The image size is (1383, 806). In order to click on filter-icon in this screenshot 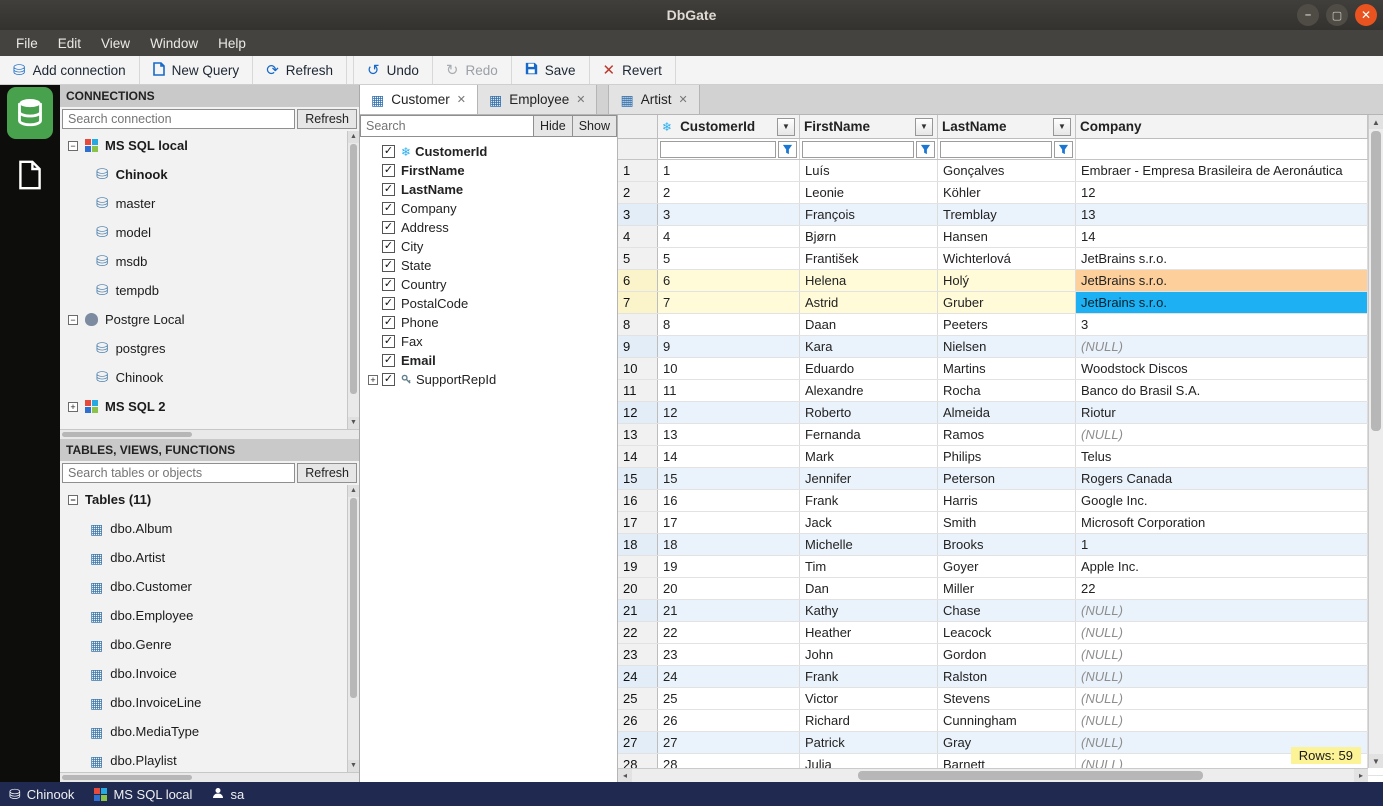, I will do `click(1063, 149)`.